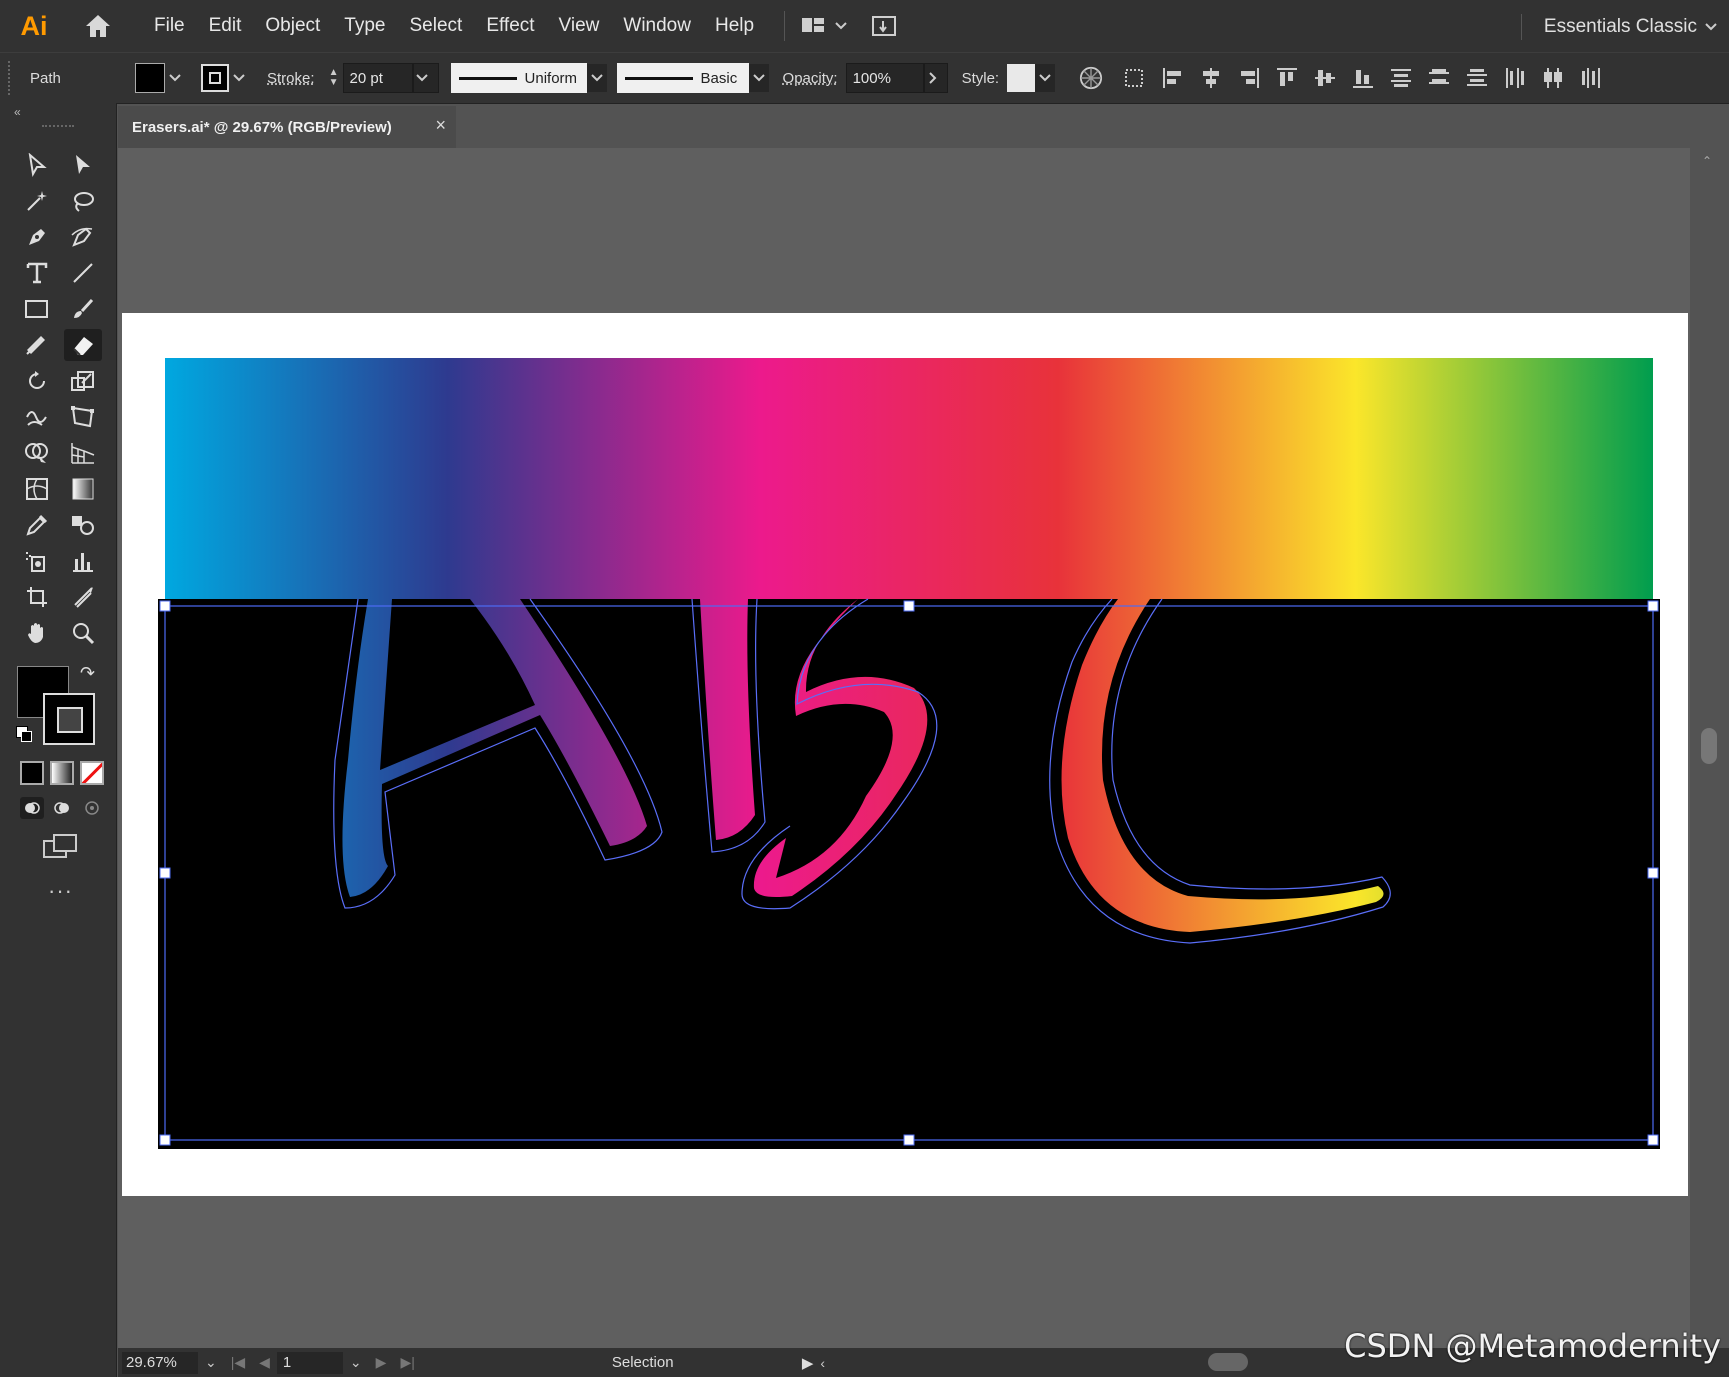 The image size is (1729, 1377). I want to click on default-fill-stroke-icon, so click(24, 734).